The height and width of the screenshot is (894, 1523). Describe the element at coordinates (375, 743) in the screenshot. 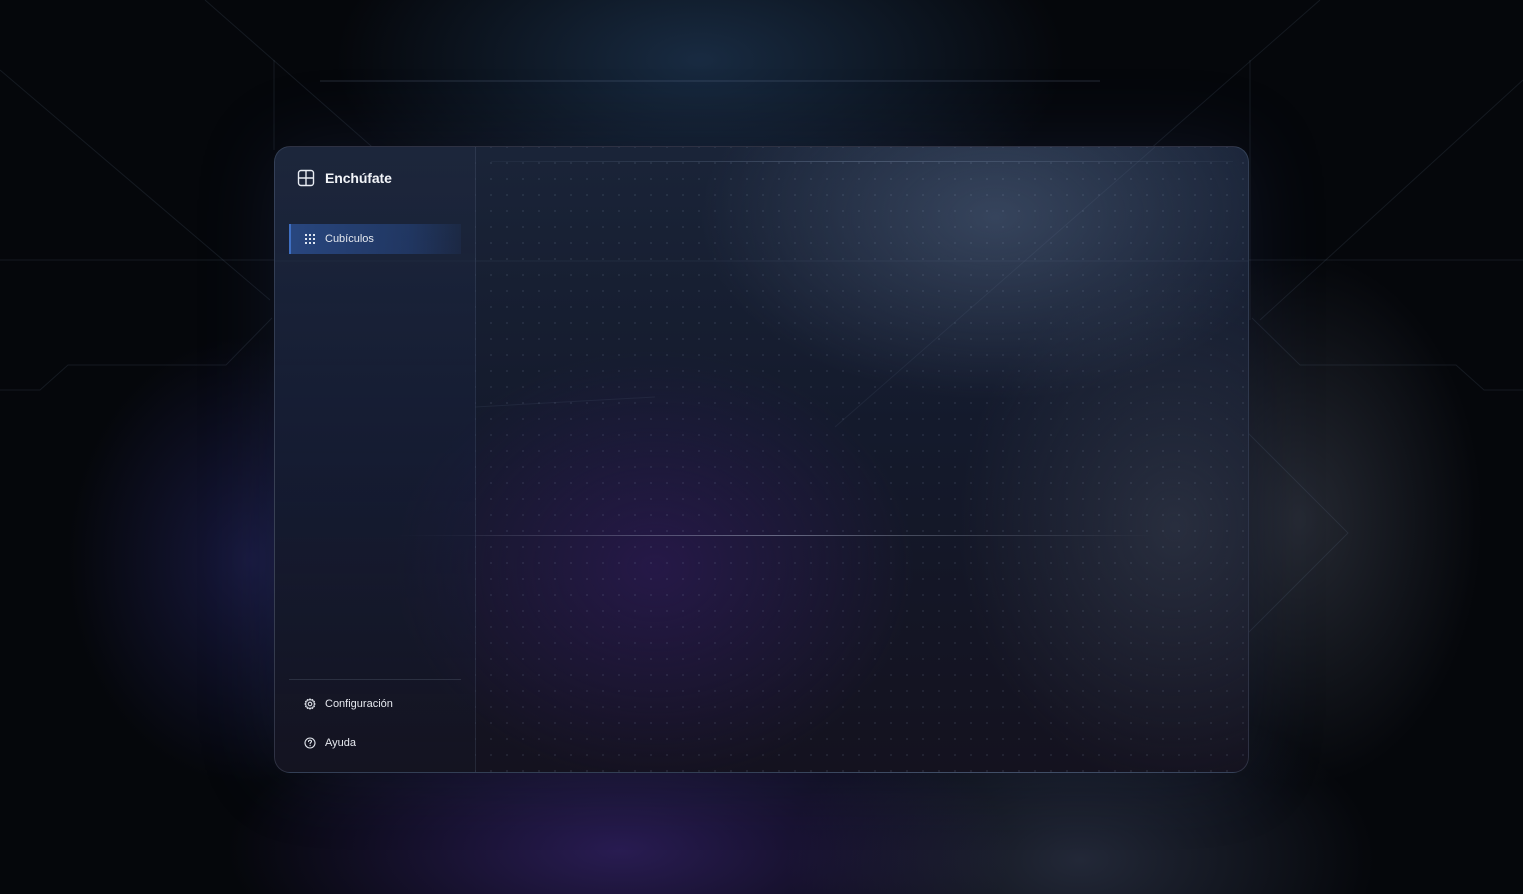

I see `sidebar-item-ayuda: Ayuda` at that location.